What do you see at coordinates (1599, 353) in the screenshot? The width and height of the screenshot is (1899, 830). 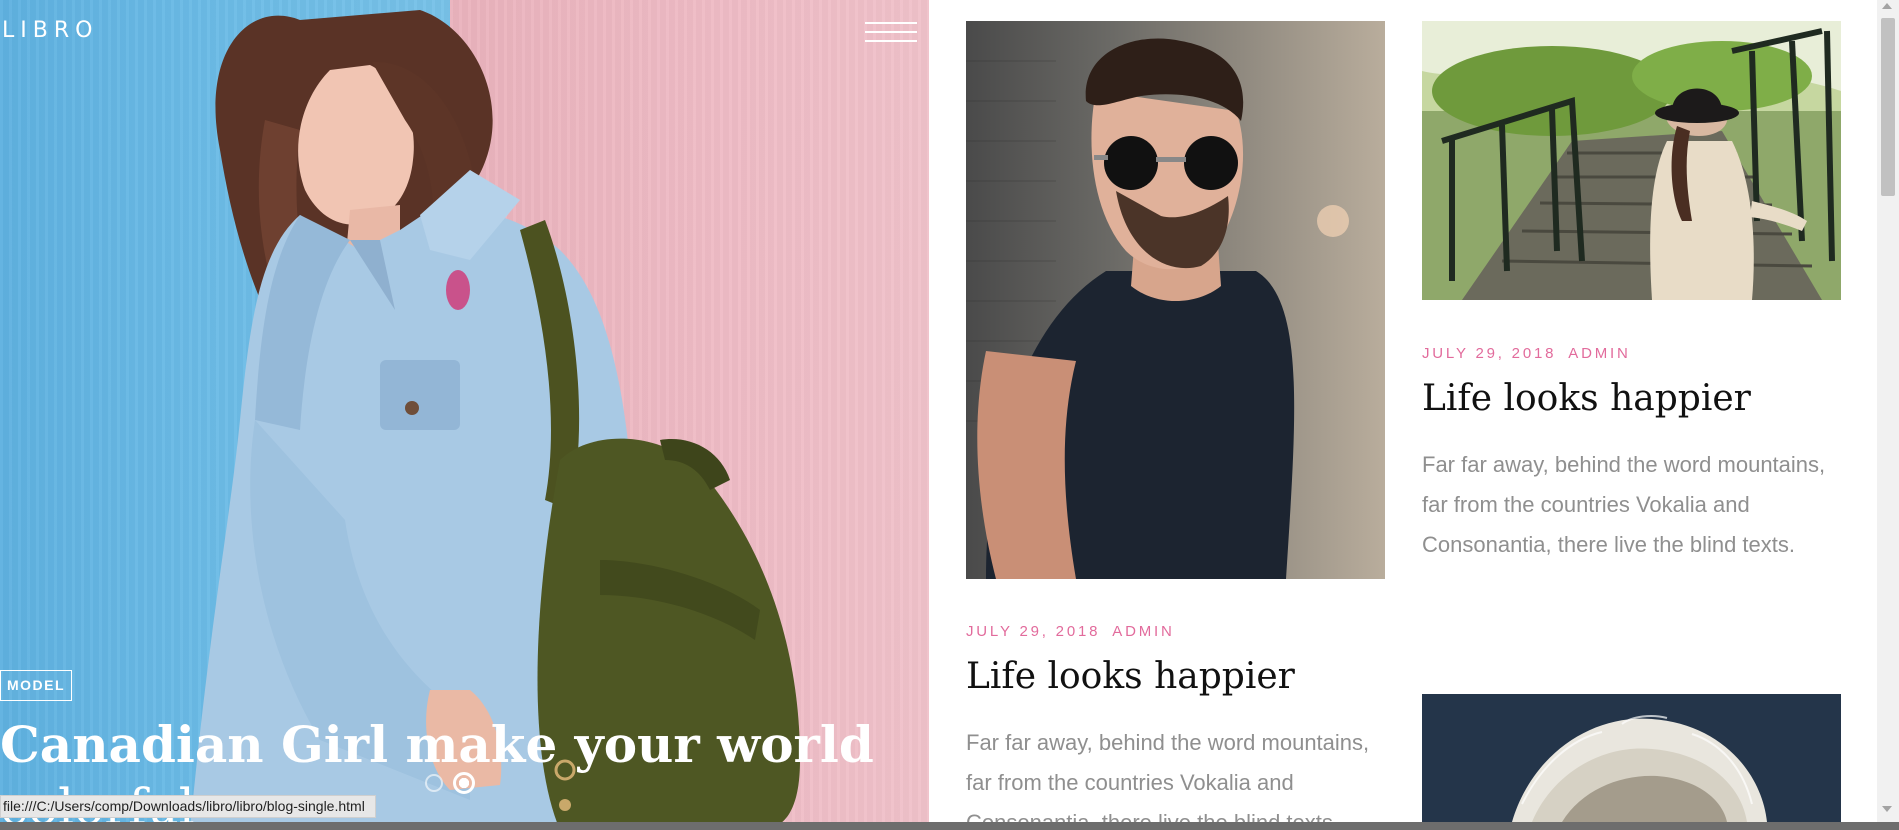 I see `post-2-author: ADMIN` at bounding box center [1599, 353].